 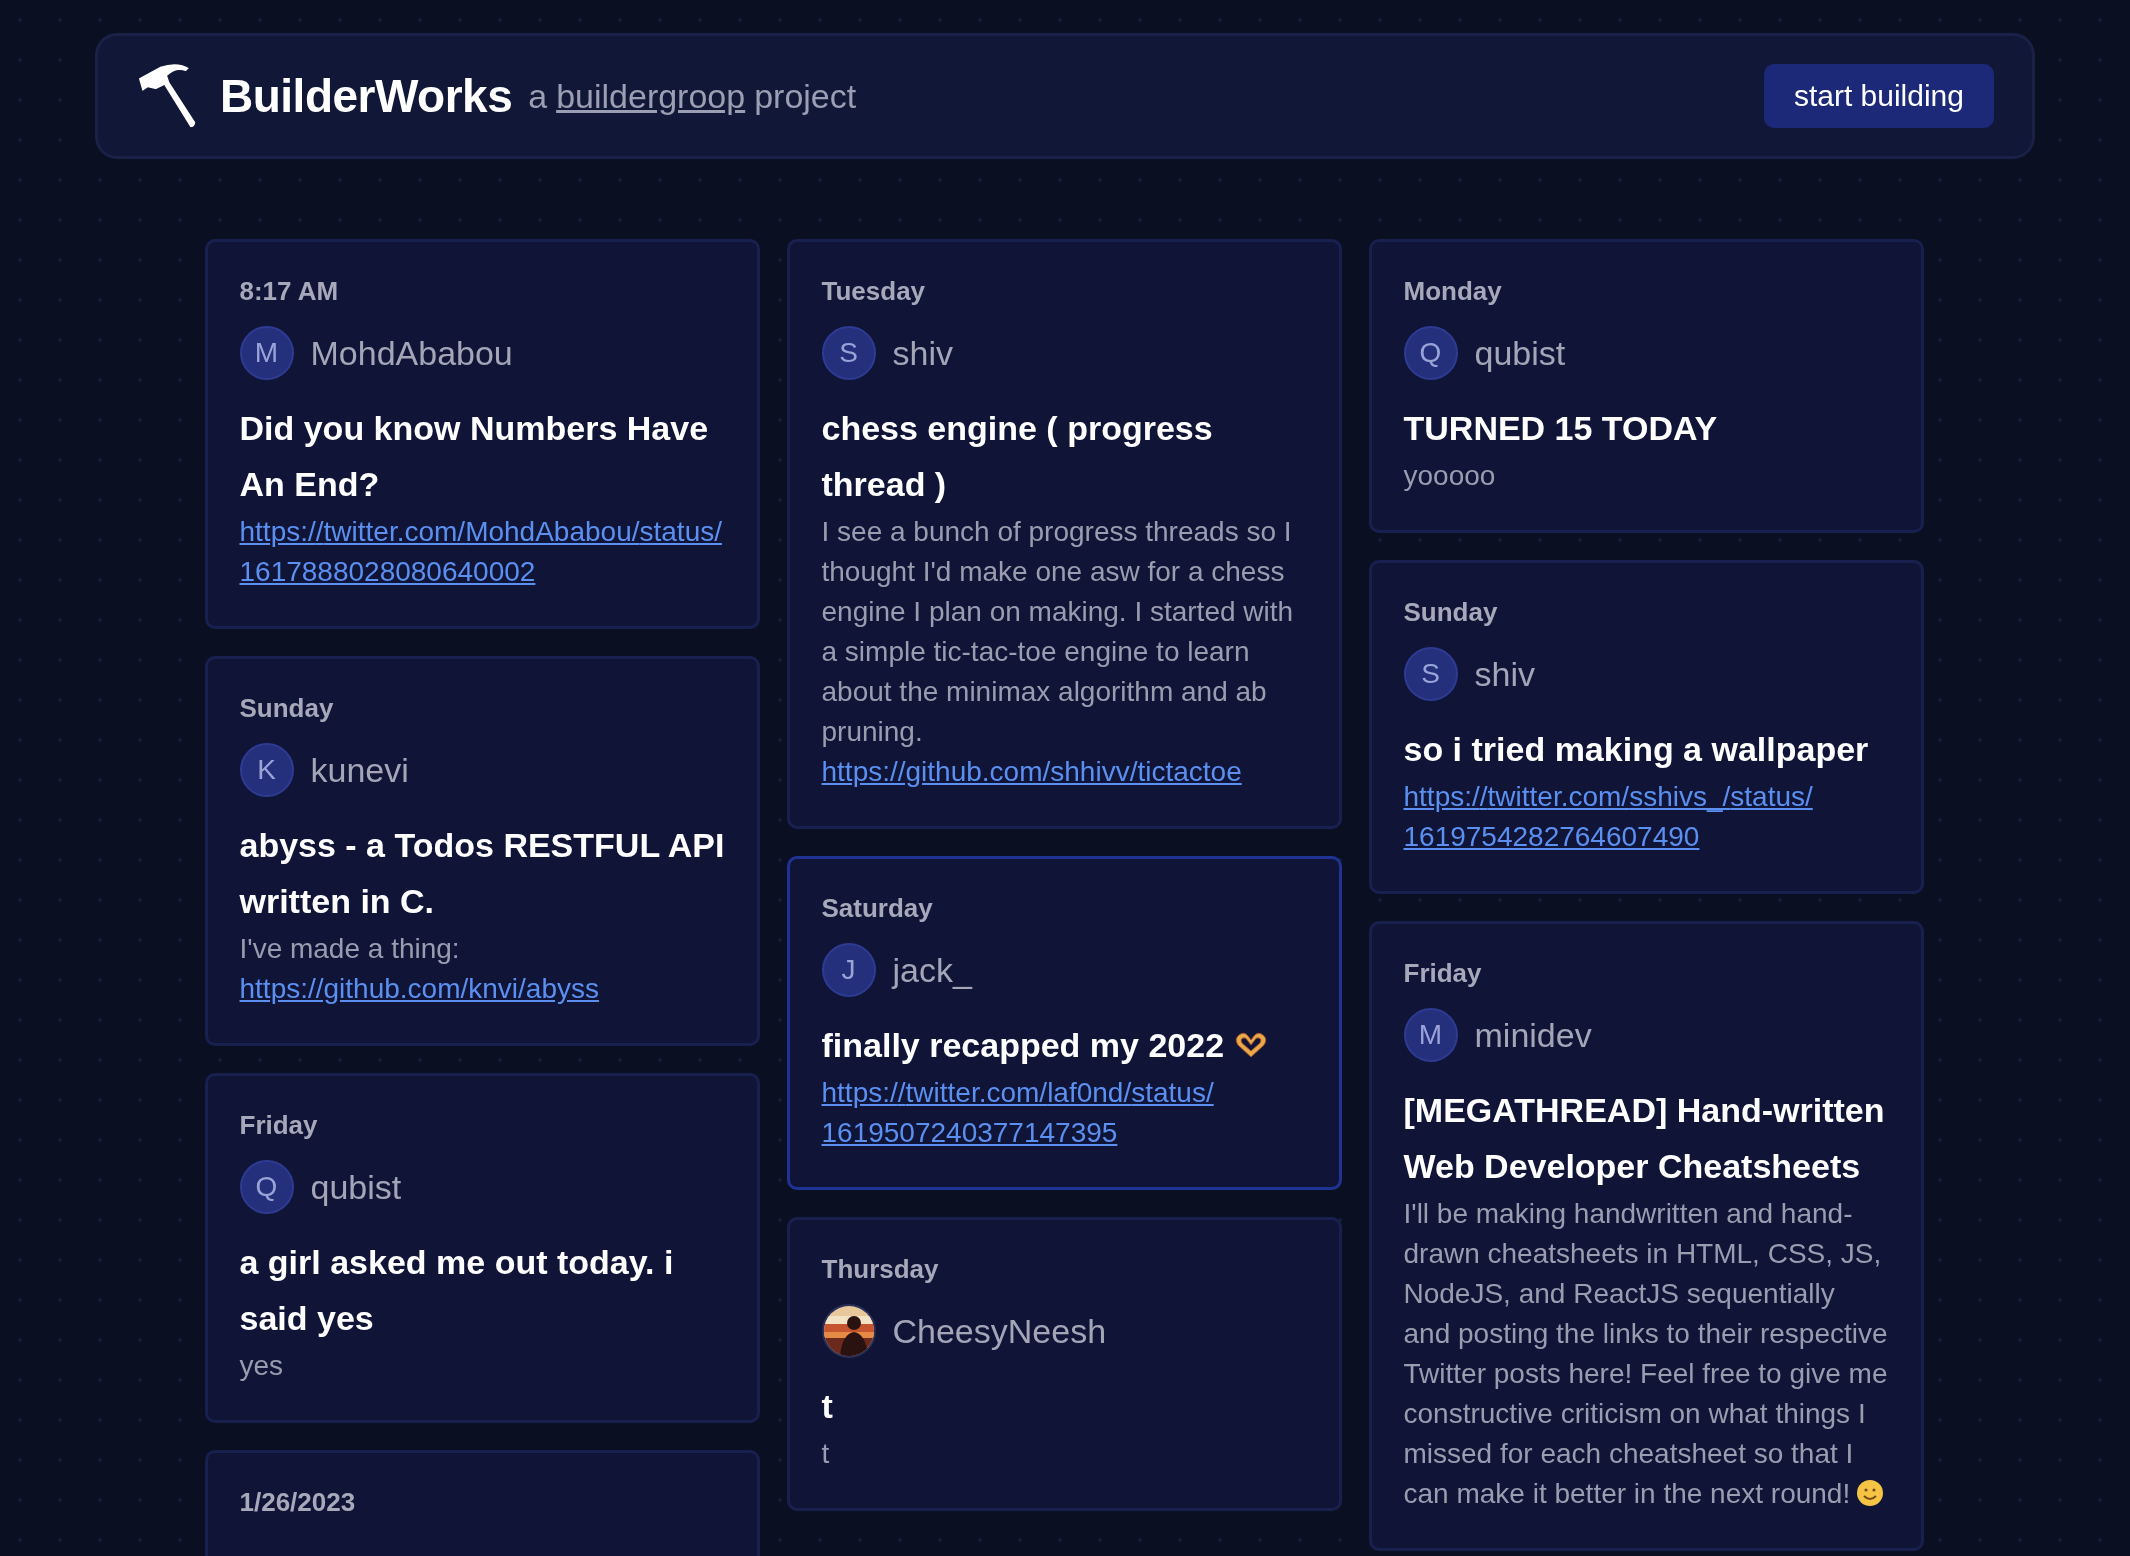 What do you see at coordinates (482, 552) in the screenshot?
I see `post-link: https://twitter.com/MohdAbabou/status/1617888028080640002` at bounding box center [482, 552].